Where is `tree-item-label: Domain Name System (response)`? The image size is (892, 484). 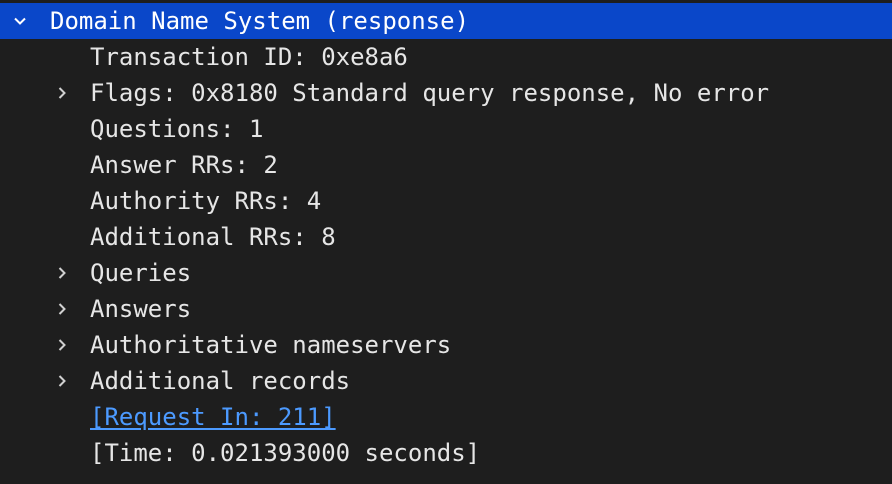 tree-item-label: Domain Name System (response) is located at coordinates (260, 21).